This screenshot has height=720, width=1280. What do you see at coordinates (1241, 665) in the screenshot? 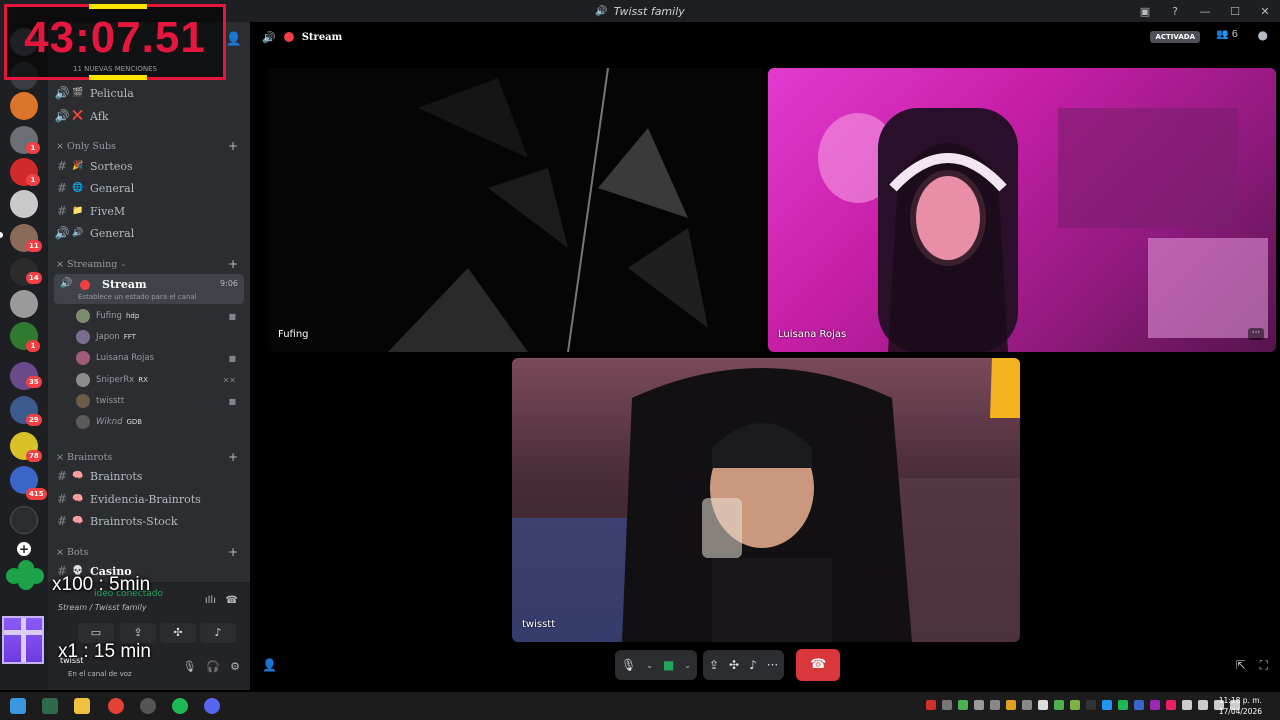
I see `popout-icon: ⇱` at bounding box center [1241, 665].